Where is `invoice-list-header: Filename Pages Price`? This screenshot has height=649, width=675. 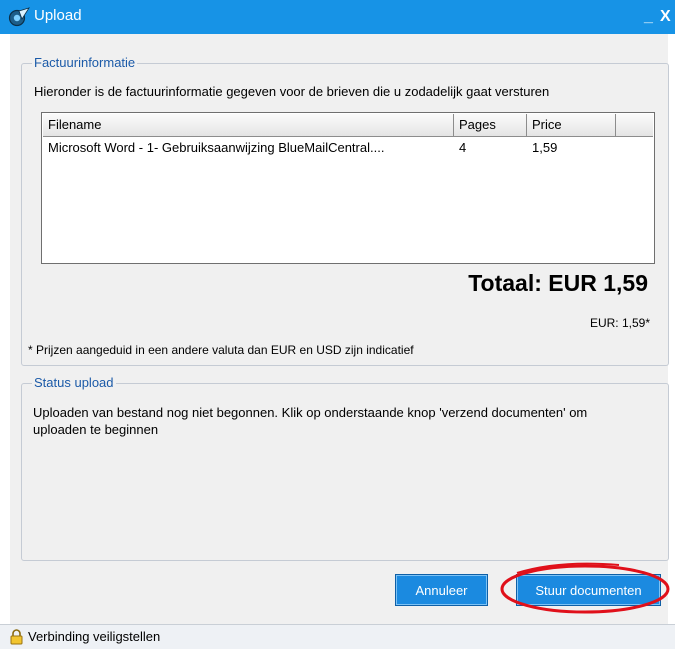
invoice-list-header: Filename Pages Price is located at coordinates (348, 125).